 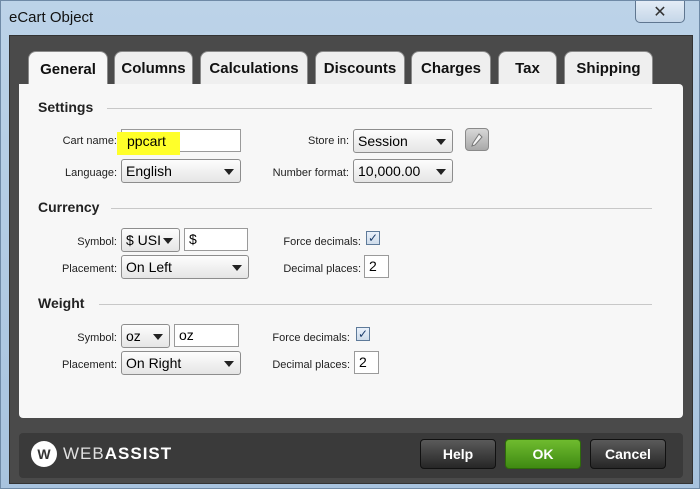 I want to click on weight-symbol-input: oz, so click(x=206, y=335).